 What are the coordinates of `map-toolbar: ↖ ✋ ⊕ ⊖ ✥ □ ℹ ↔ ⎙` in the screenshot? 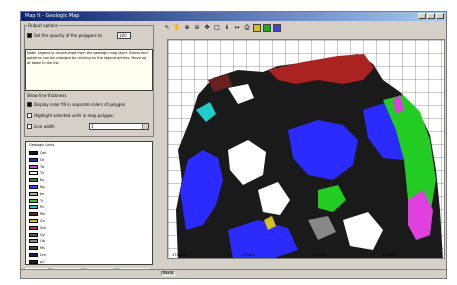 It's located at (303, 27).